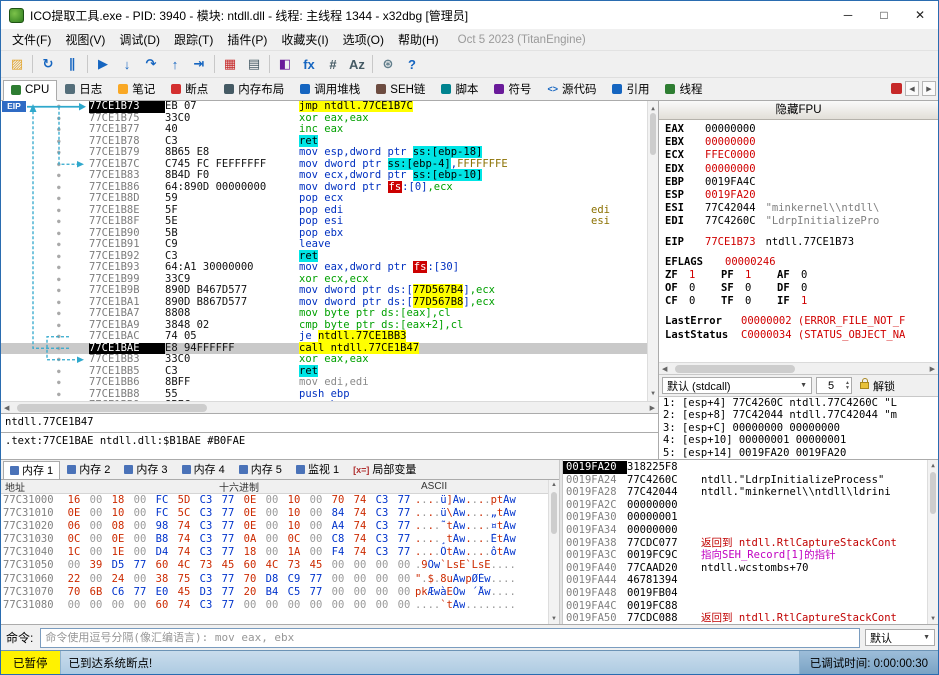 The height and width of the screenshot is (675, 939). What do you see at coordinates (798, 368) in the screenshot?
I see `registers-hscrollbar: ◀ ▶` at bounding box center [798, 368].